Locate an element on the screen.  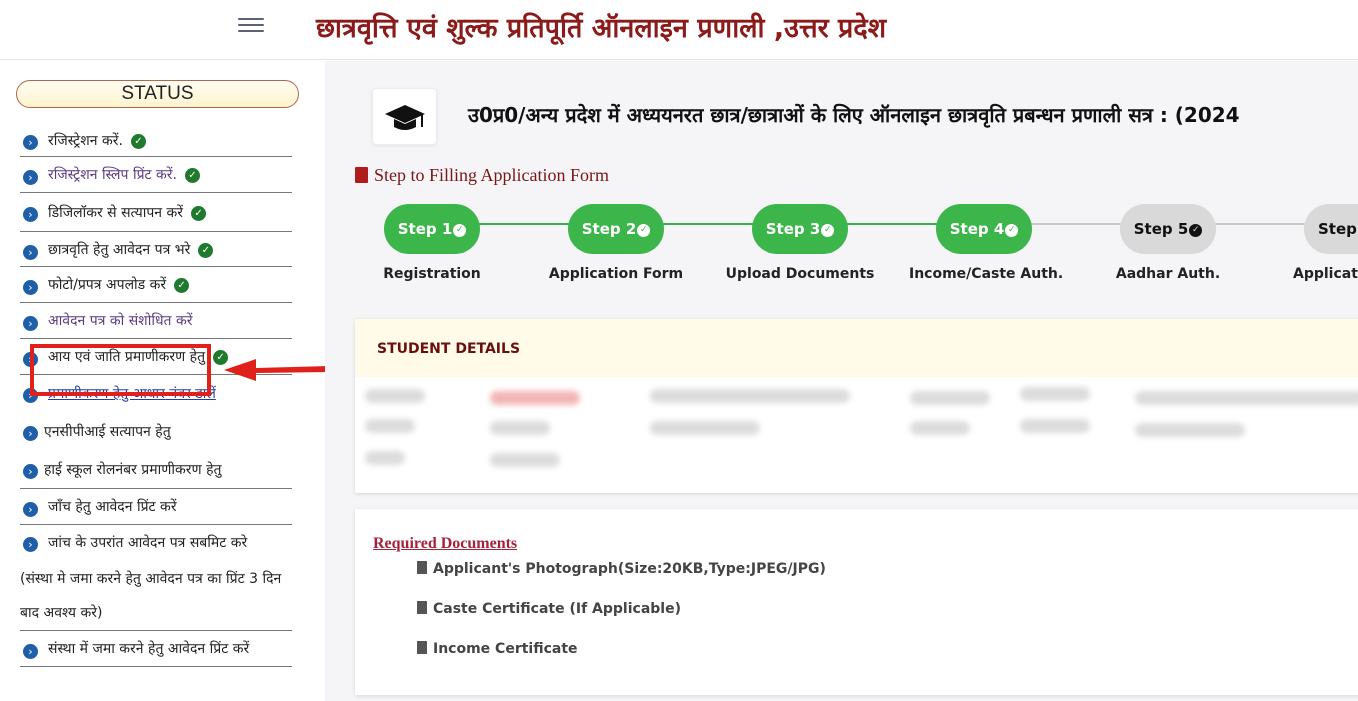
step-2-pill: Step 2 ✓ is located at coordinates (616, 229).